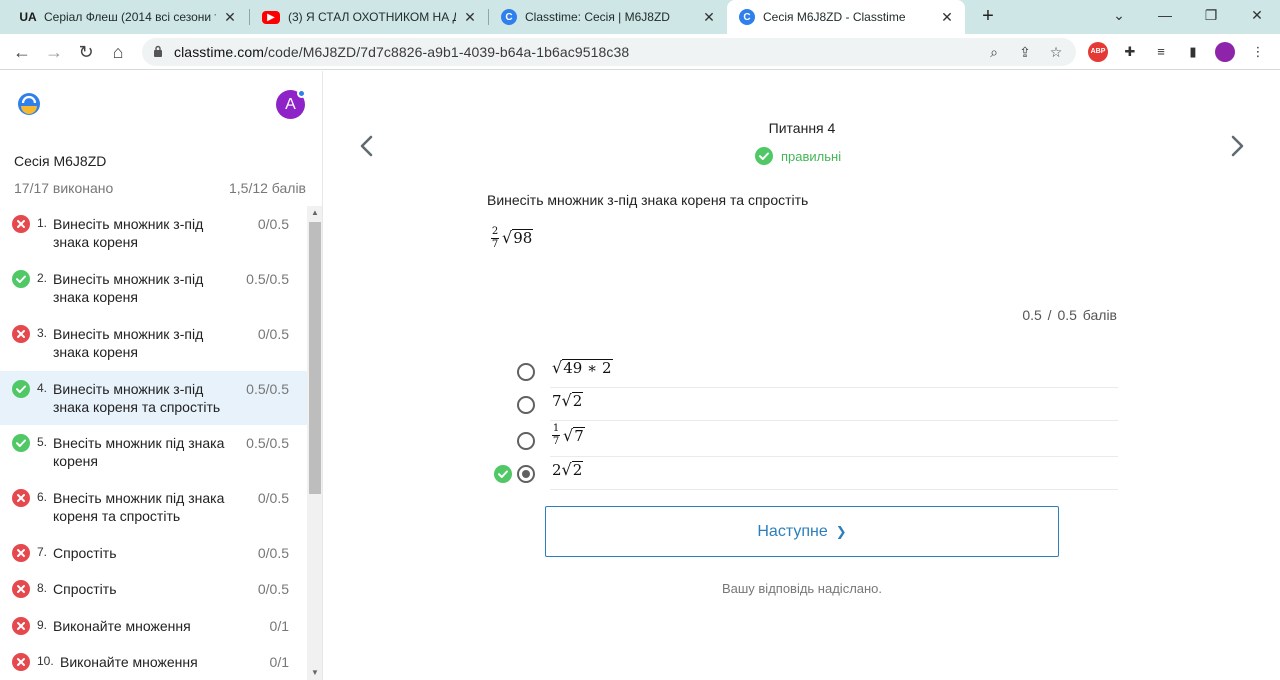  I want to click on bookmark-star-icon: ☆, so click(1056, 52).